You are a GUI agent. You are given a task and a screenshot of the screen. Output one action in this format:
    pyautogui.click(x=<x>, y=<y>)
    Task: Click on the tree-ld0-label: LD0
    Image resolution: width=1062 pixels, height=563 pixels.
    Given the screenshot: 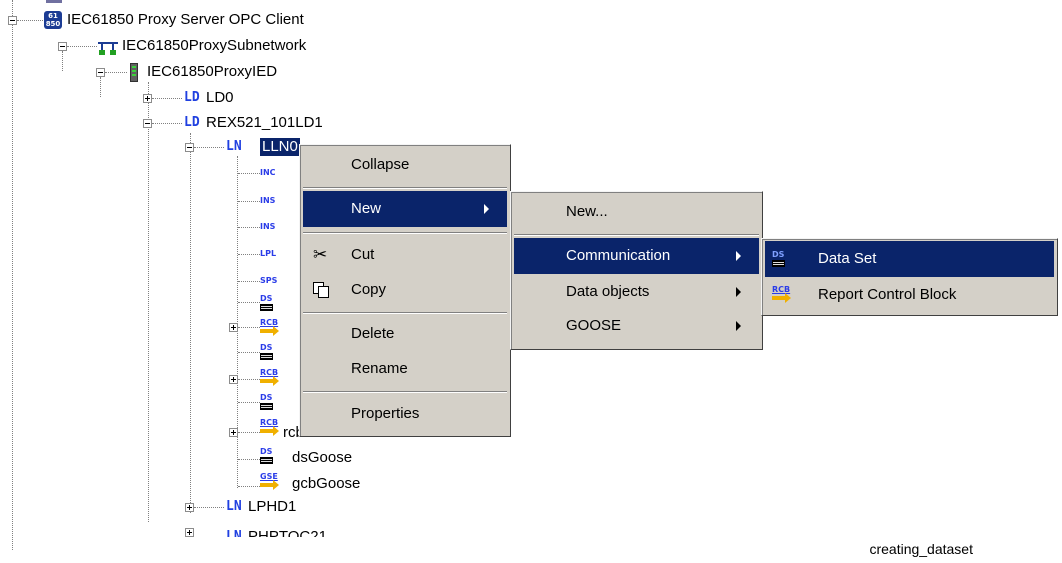 What is the action you would take?
    pyautogui.click(x=220, y=98)
    